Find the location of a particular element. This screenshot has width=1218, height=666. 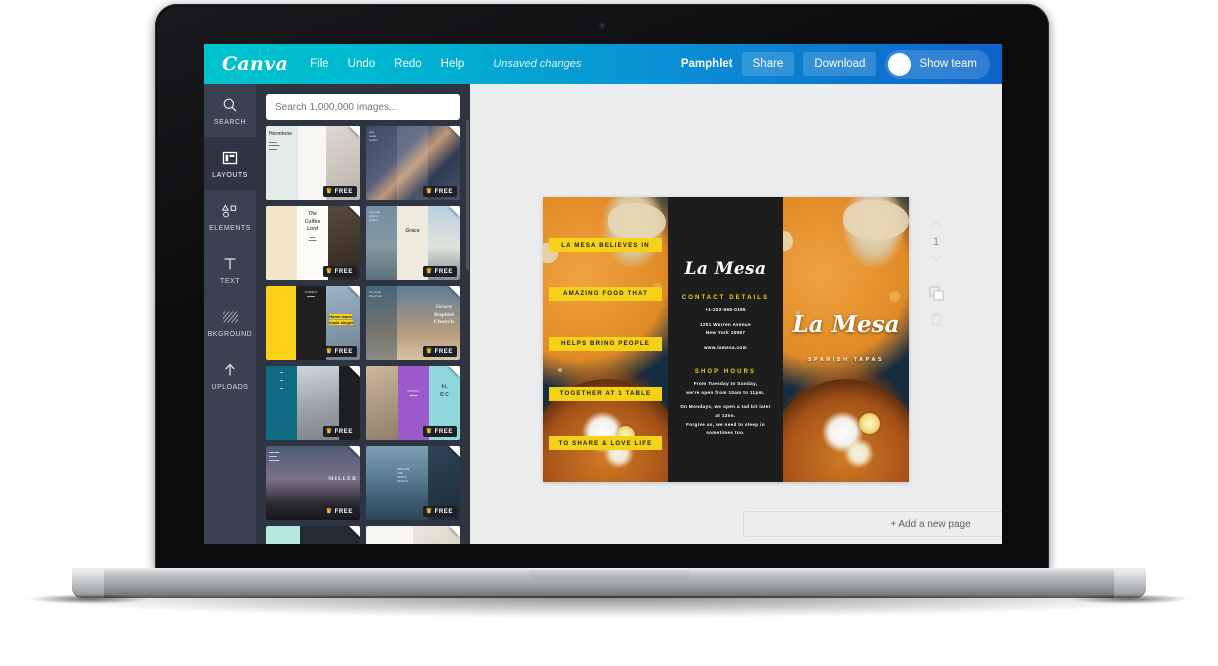

sidebar-item-elements: ELEMENTS is located at coordinates (230, 216).